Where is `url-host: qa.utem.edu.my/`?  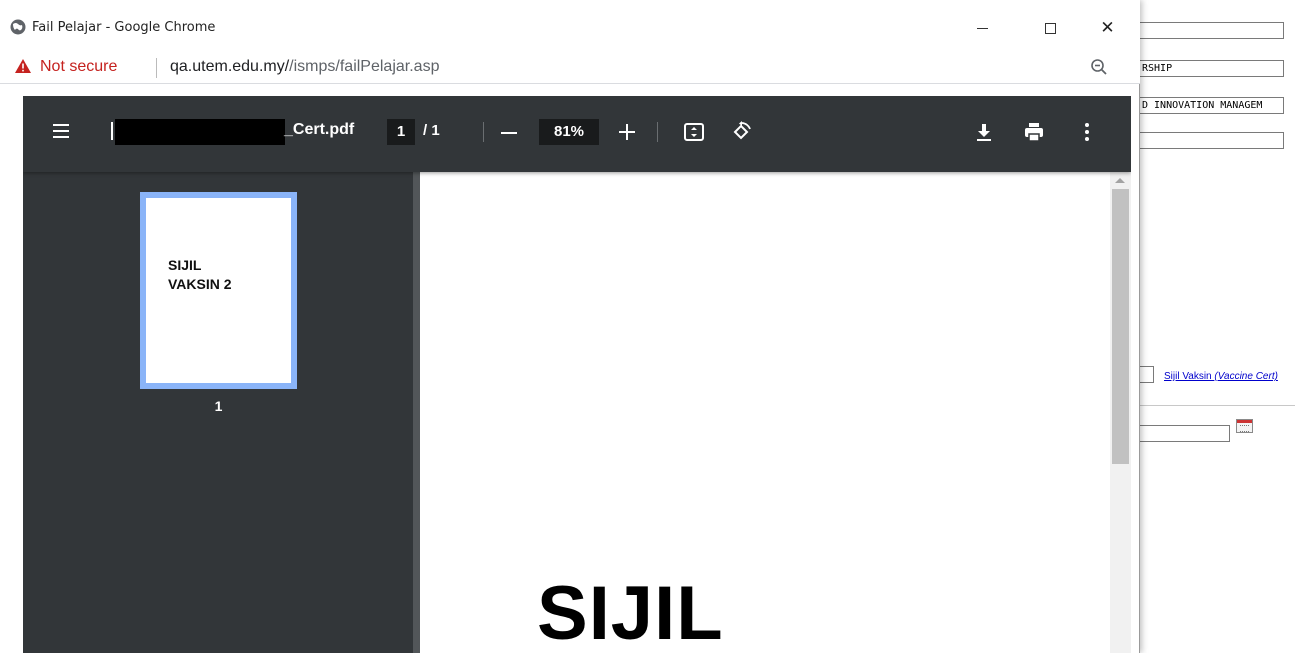 url-host: qa.utem.edu.my/ is located at coordinates (230, 66).